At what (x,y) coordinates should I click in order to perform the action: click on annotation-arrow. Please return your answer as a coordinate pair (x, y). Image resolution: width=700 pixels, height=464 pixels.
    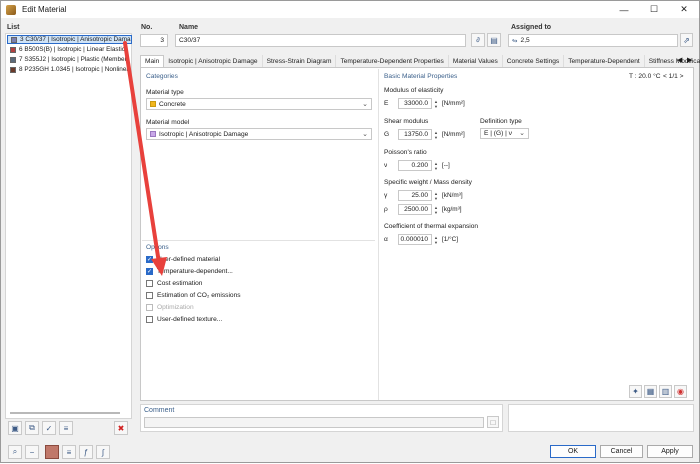
    Looking at the image, I should click on (145, 158).